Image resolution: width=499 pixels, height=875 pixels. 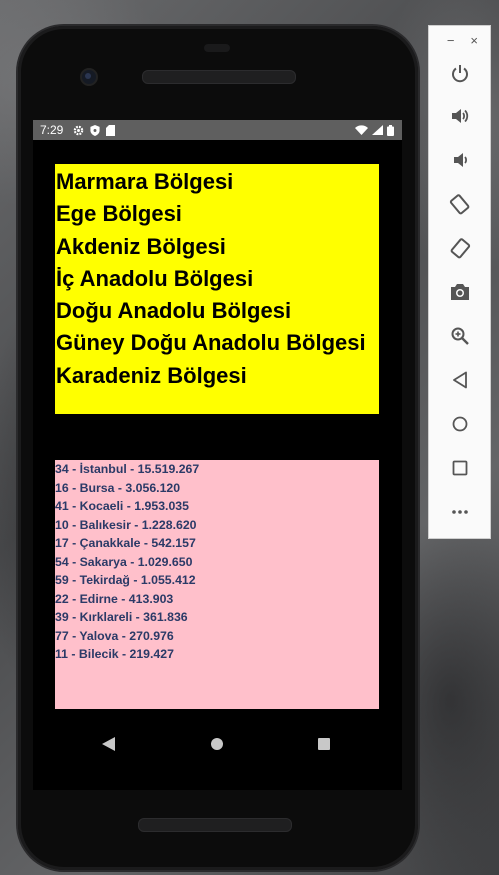 I want to click on city-item: 10 - Balıkesir - 1.228.620, so click(x=126, y=524).